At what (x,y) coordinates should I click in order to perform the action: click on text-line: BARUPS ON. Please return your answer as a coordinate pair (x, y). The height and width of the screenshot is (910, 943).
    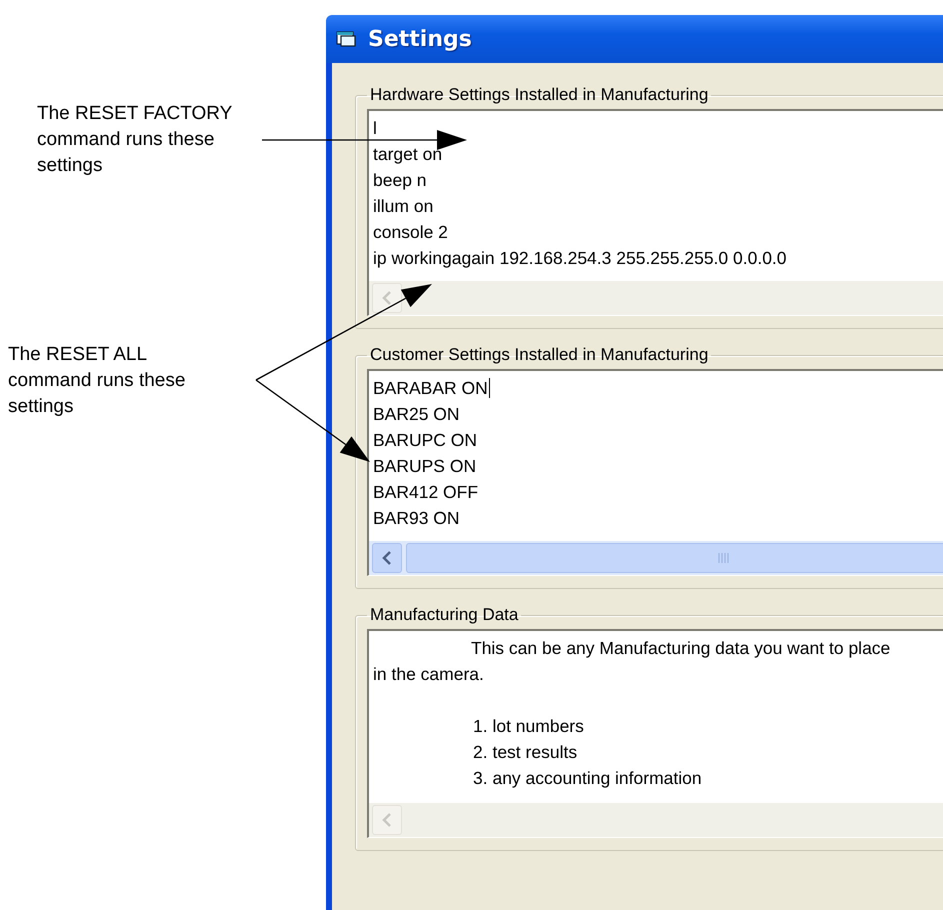
    Looking at the image, I should click on (424, 466).